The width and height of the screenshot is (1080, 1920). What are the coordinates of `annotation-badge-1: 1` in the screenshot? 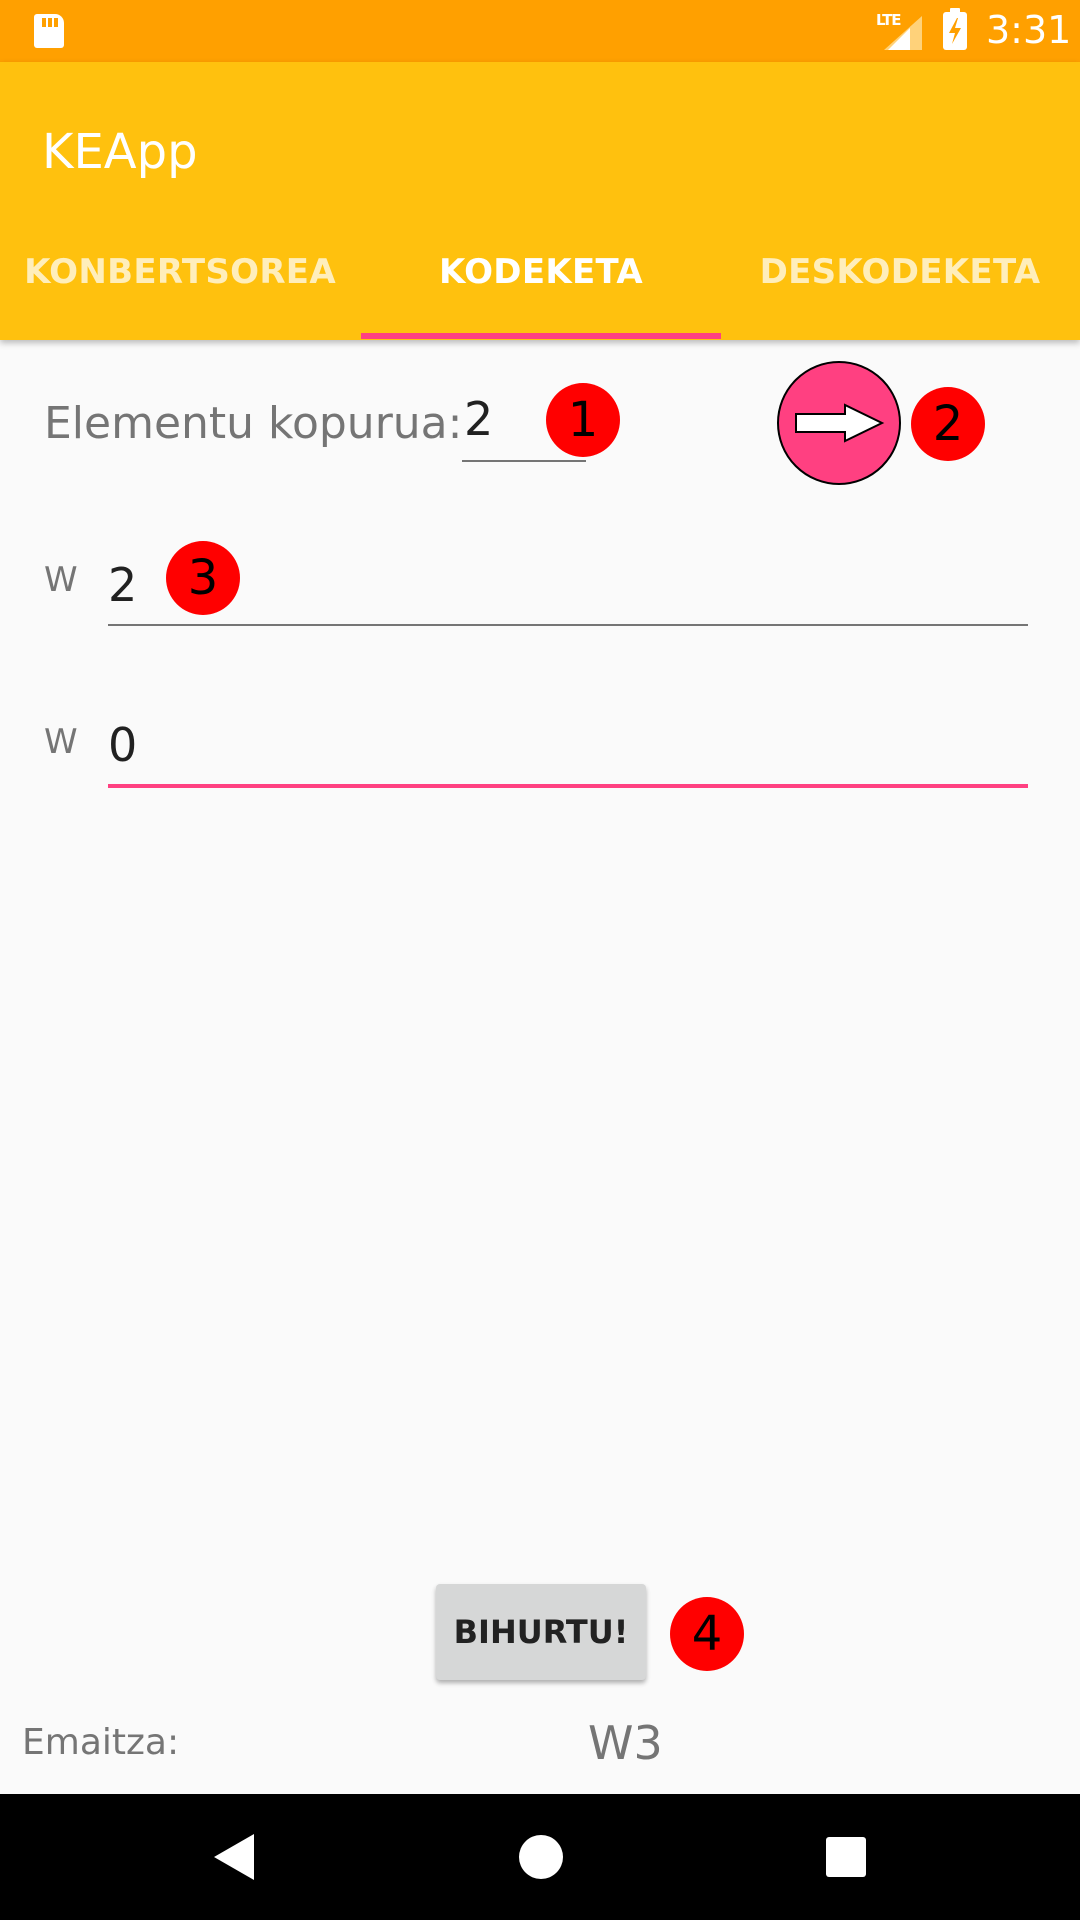 It's located at (583, 420).